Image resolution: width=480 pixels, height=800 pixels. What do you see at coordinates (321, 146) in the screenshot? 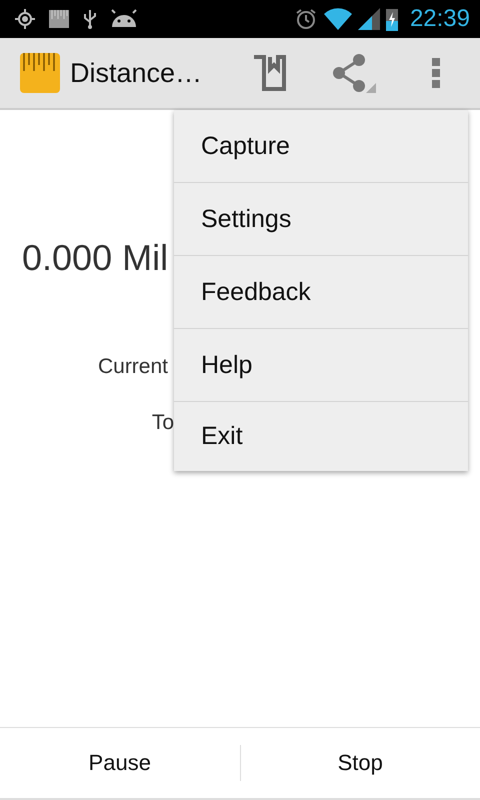
I see `menu-item: Capture` at bounding box center [321, 146].